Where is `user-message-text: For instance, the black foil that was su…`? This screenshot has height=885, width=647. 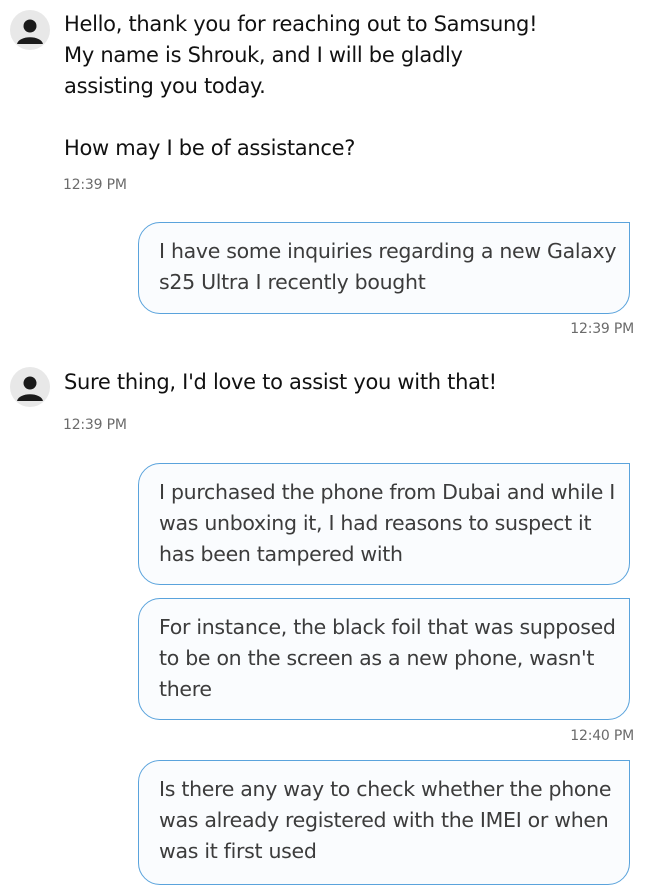
user-message-text: For instance, the black foil that was su… is located at coordinates (387, 658).